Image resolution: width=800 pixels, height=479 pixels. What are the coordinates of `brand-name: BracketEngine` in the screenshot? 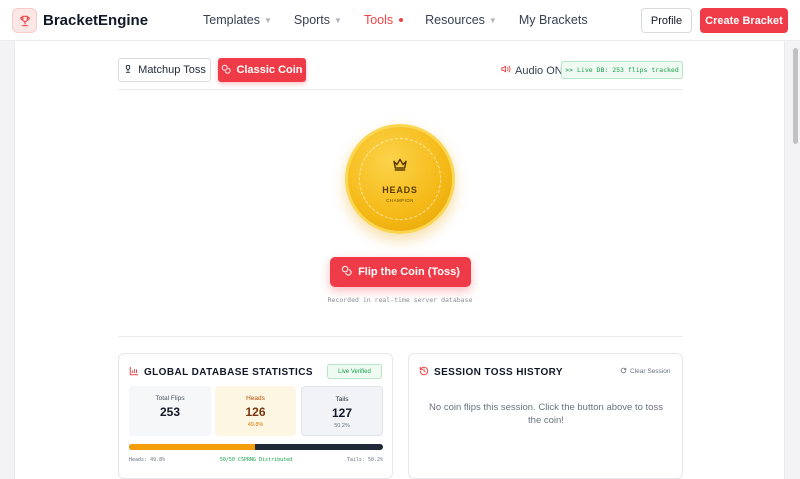 It's located at (96, 20).